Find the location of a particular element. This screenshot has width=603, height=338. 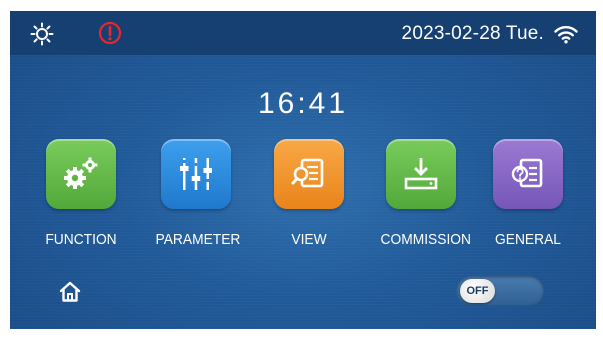

power-toggle: OFF is located at coordinates (500, 291).